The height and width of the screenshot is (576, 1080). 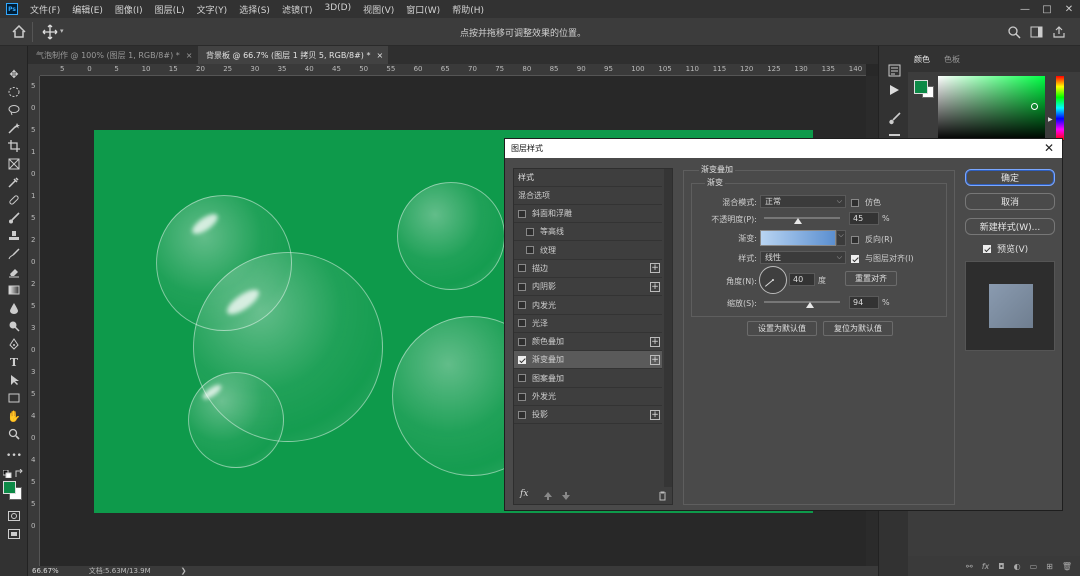 What do you see at coordinates (112, 55) in the screenshot?
I see `doc-tab-bubble: 气泡制作 @ 100% (图层 1, RGB/8#) * ×` at bounding box center [112, 55].